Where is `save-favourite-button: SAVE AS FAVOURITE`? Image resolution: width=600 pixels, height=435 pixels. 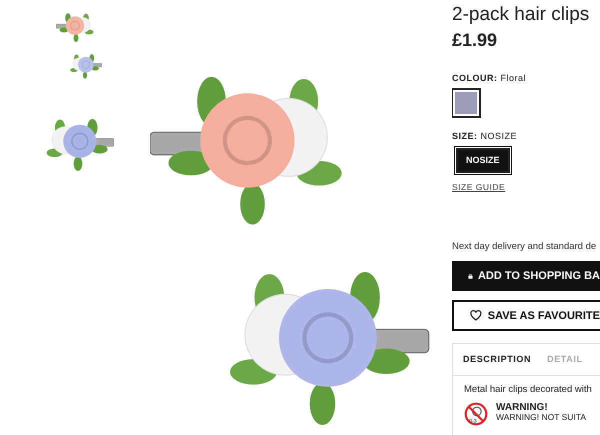 save-favourite-button: SAVE AS FAVOURITE is located at coordinates (526, 316).